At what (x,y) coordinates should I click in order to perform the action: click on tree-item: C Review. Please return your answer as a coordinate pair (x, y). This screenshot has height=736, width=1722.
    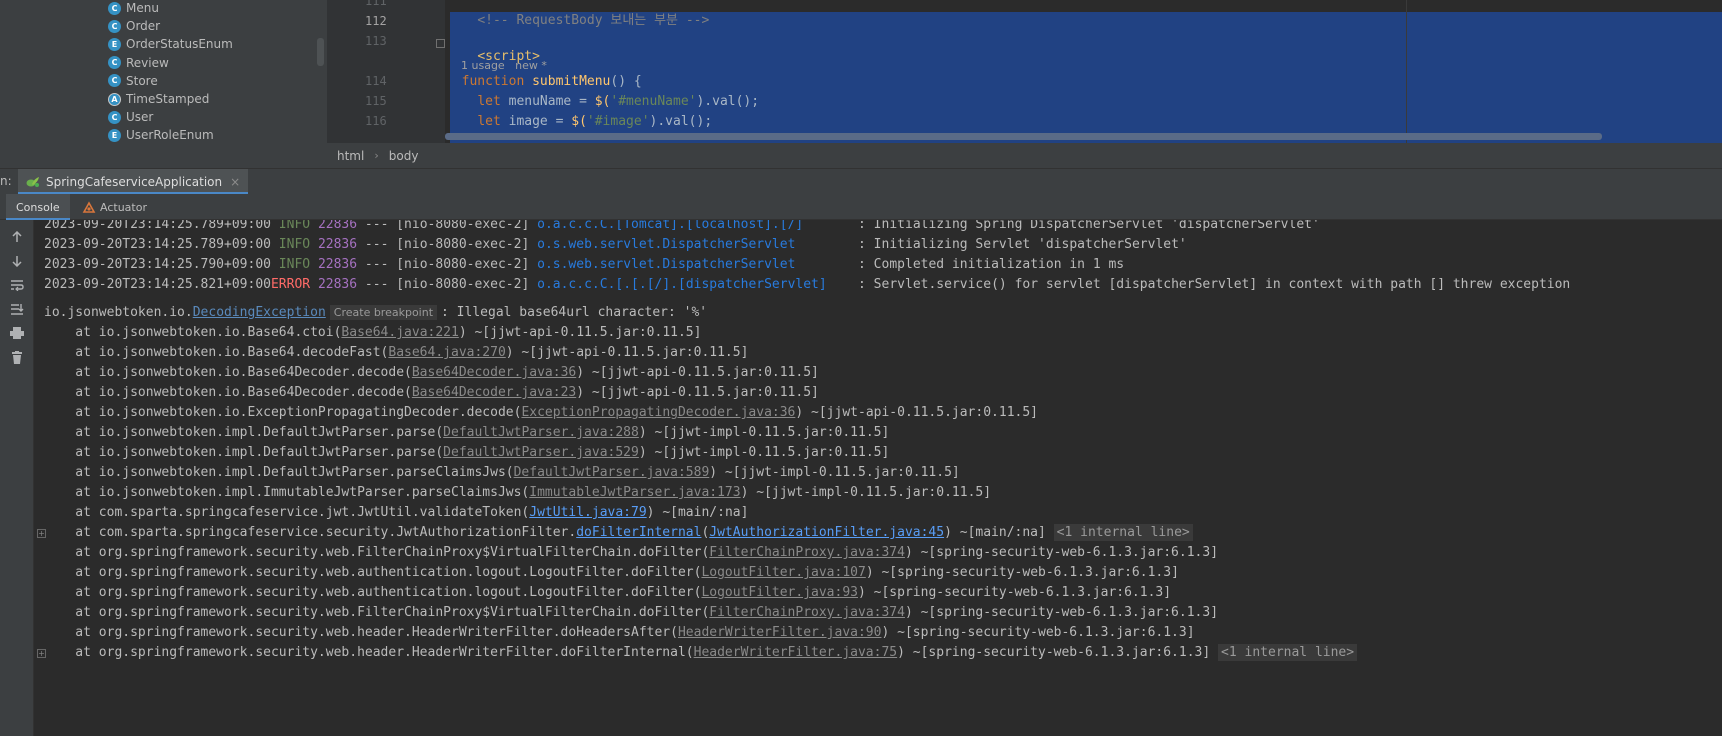
    Looking at the image, I should click on (138, 63).